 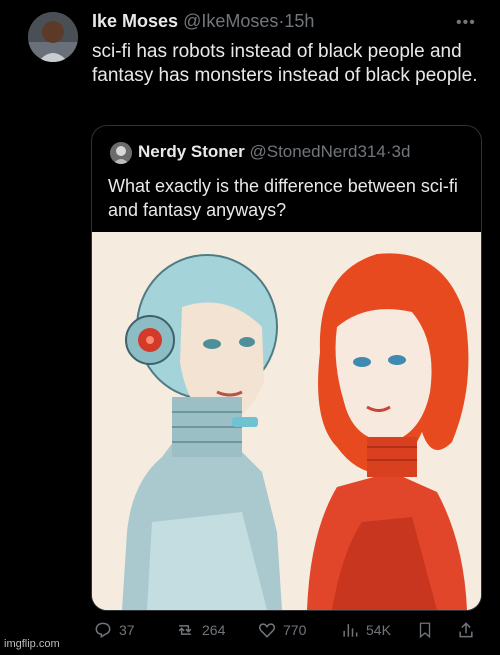 I want to click on quoted-author-avatar, so click(x=121, y=153).